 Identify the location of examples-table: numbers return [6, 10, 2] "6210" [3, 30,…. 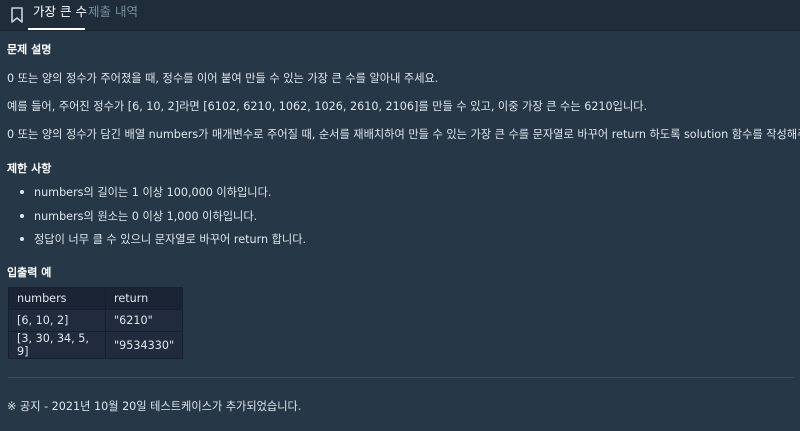
(96, 323).